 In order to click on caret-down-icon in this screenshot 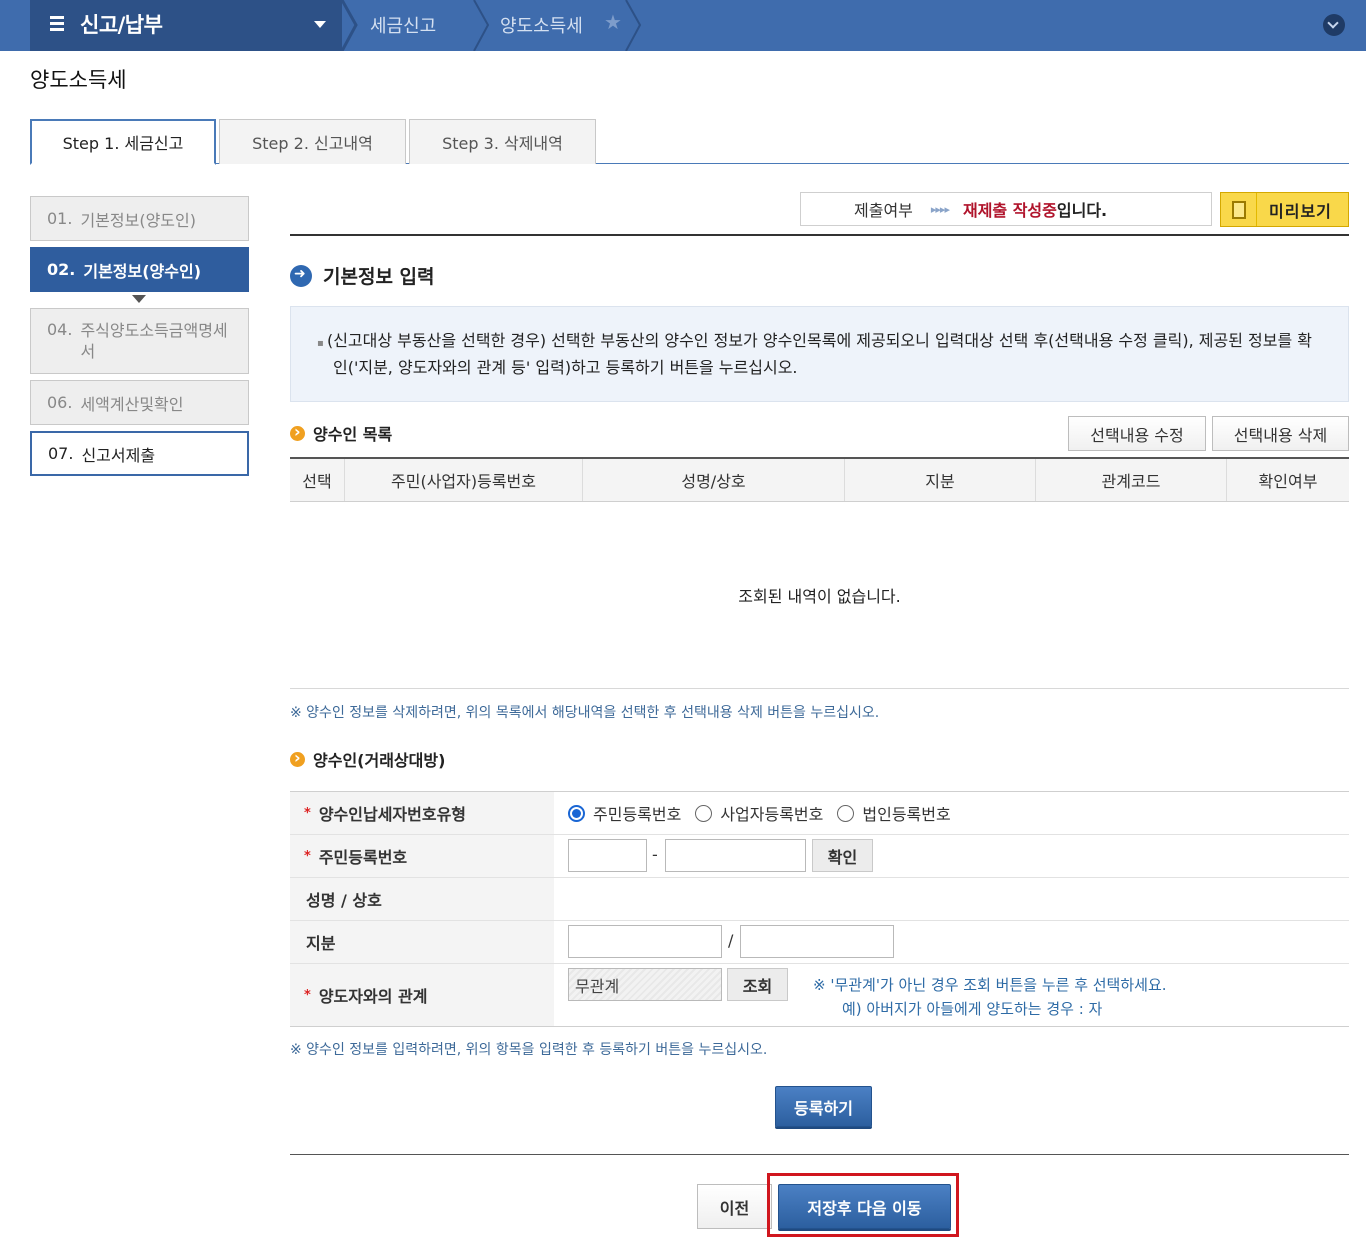, I will do `click(139, 299)`.